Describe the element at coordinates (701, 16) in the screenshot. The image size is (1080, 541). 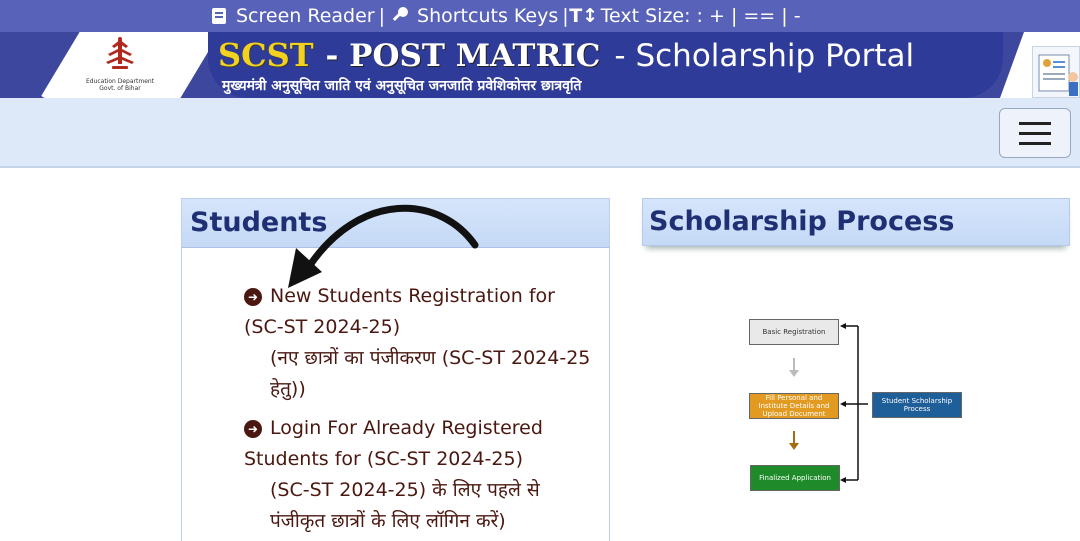
I see `text-size-controls: Text Size: : + | == | -` at that location.